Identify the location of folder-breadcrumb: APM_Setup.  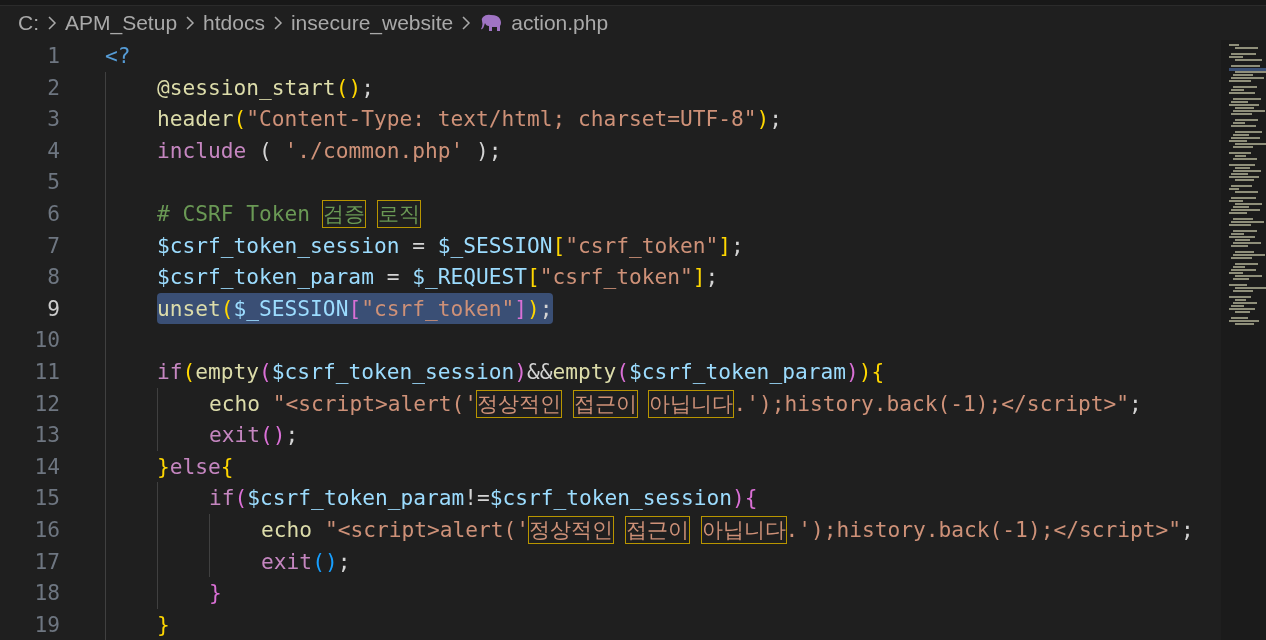
(121, 23).